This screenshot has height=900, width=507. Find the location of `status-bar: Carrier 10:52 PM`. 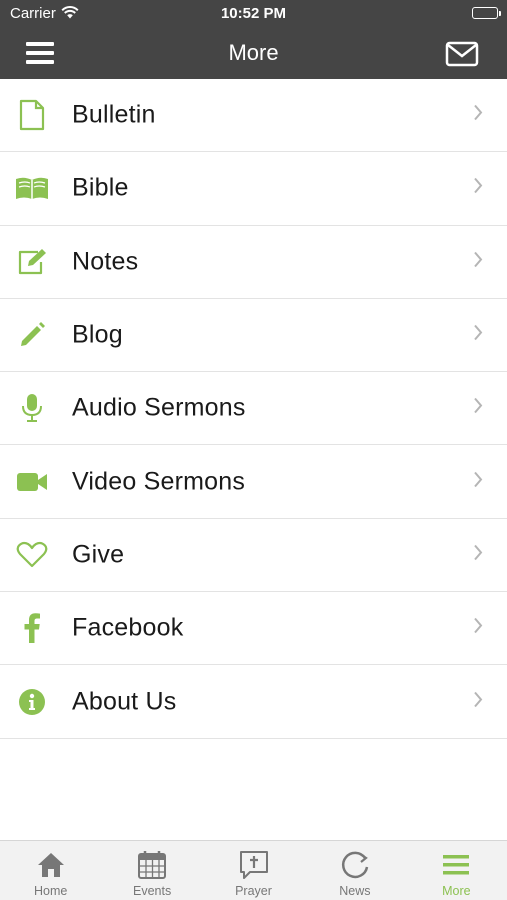

status-bar: Carrier 10:52 PM is located at coordinates (253, 14).